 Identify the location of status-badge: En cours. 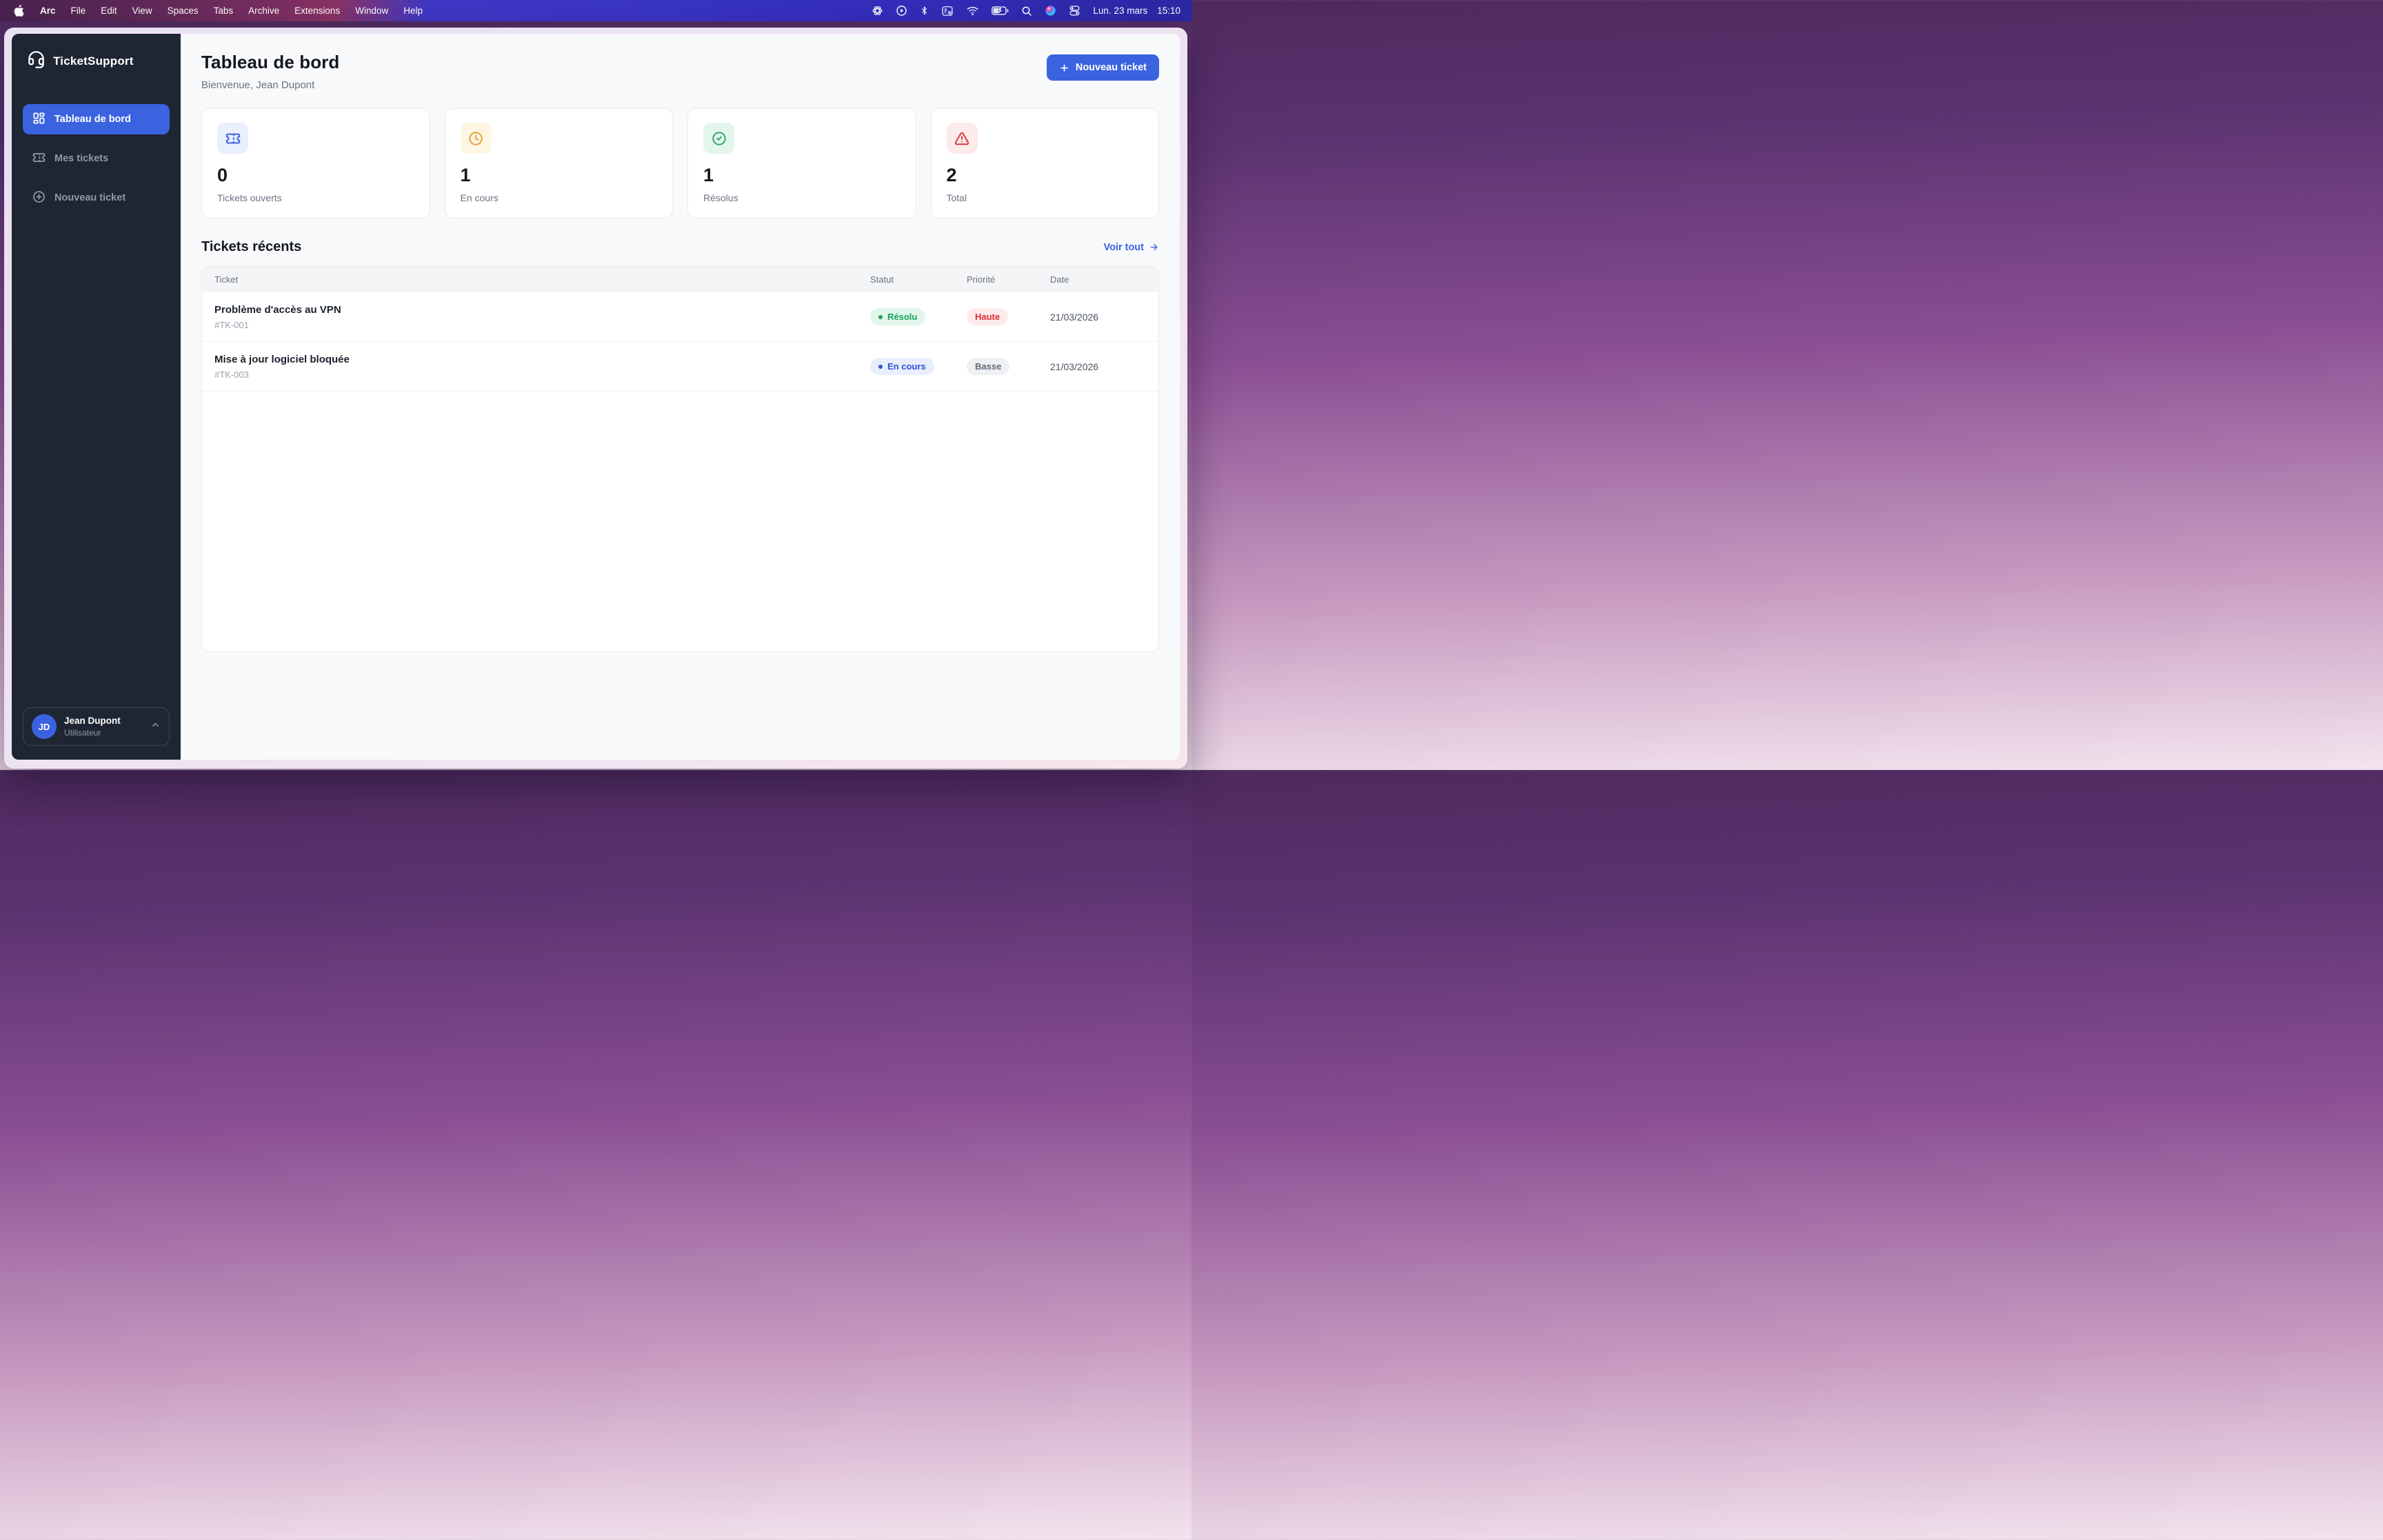
(902, 367).